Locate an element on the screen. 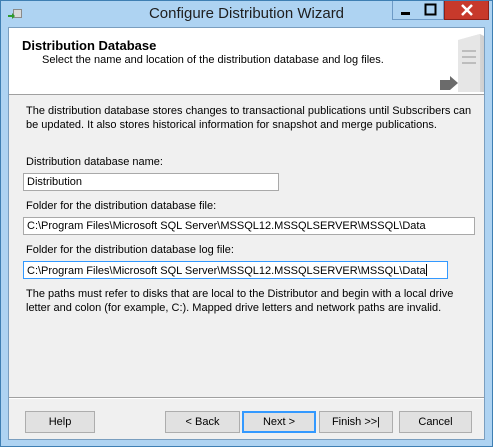 This screenshot has width=493, height=447. title-bar: Configure Distribution Wizard is located at coordinates (246, 13).